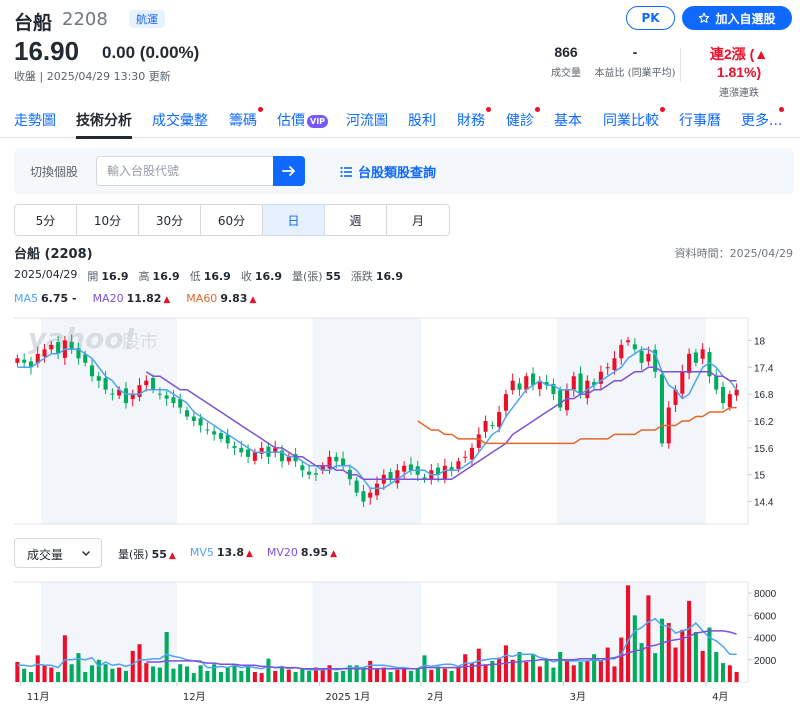 The width and height of the screenshot is (800, 705). What do you see at coordinates (760, 341) in the screenshot?
I see `y-tick-label: 18` at bounding box center [760, 341].